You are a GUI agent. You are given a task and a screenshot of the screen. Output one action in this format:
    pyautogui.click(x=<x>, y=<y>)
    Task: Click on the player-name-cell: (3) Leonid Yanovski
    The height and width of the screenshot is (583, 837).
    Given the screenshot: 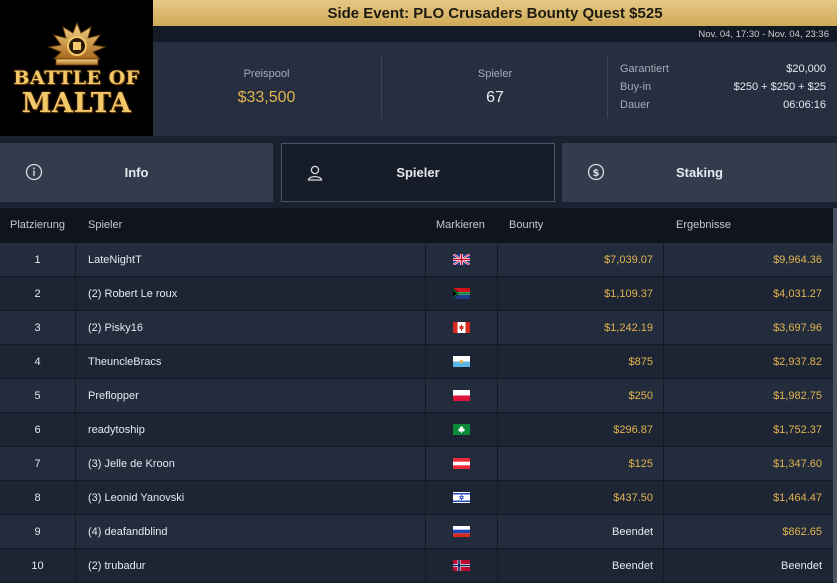 What is the action you would take?
    pyautogui.click(x=251, y=497)
    